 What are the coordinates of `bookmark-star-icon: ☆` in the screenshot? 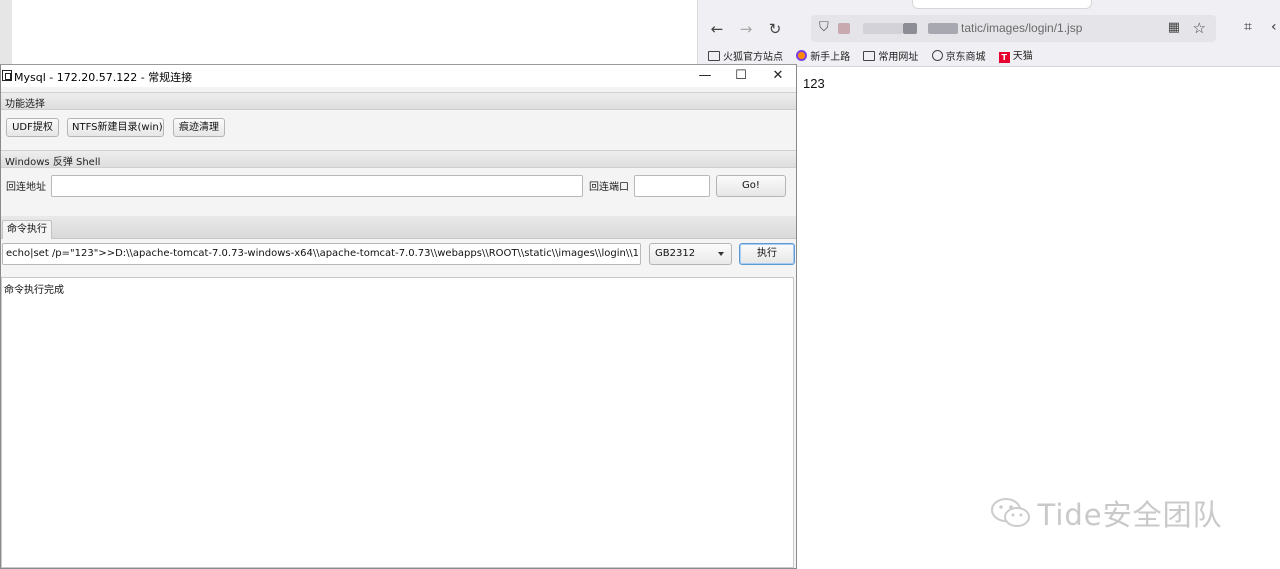 It's located at (1199, 28).